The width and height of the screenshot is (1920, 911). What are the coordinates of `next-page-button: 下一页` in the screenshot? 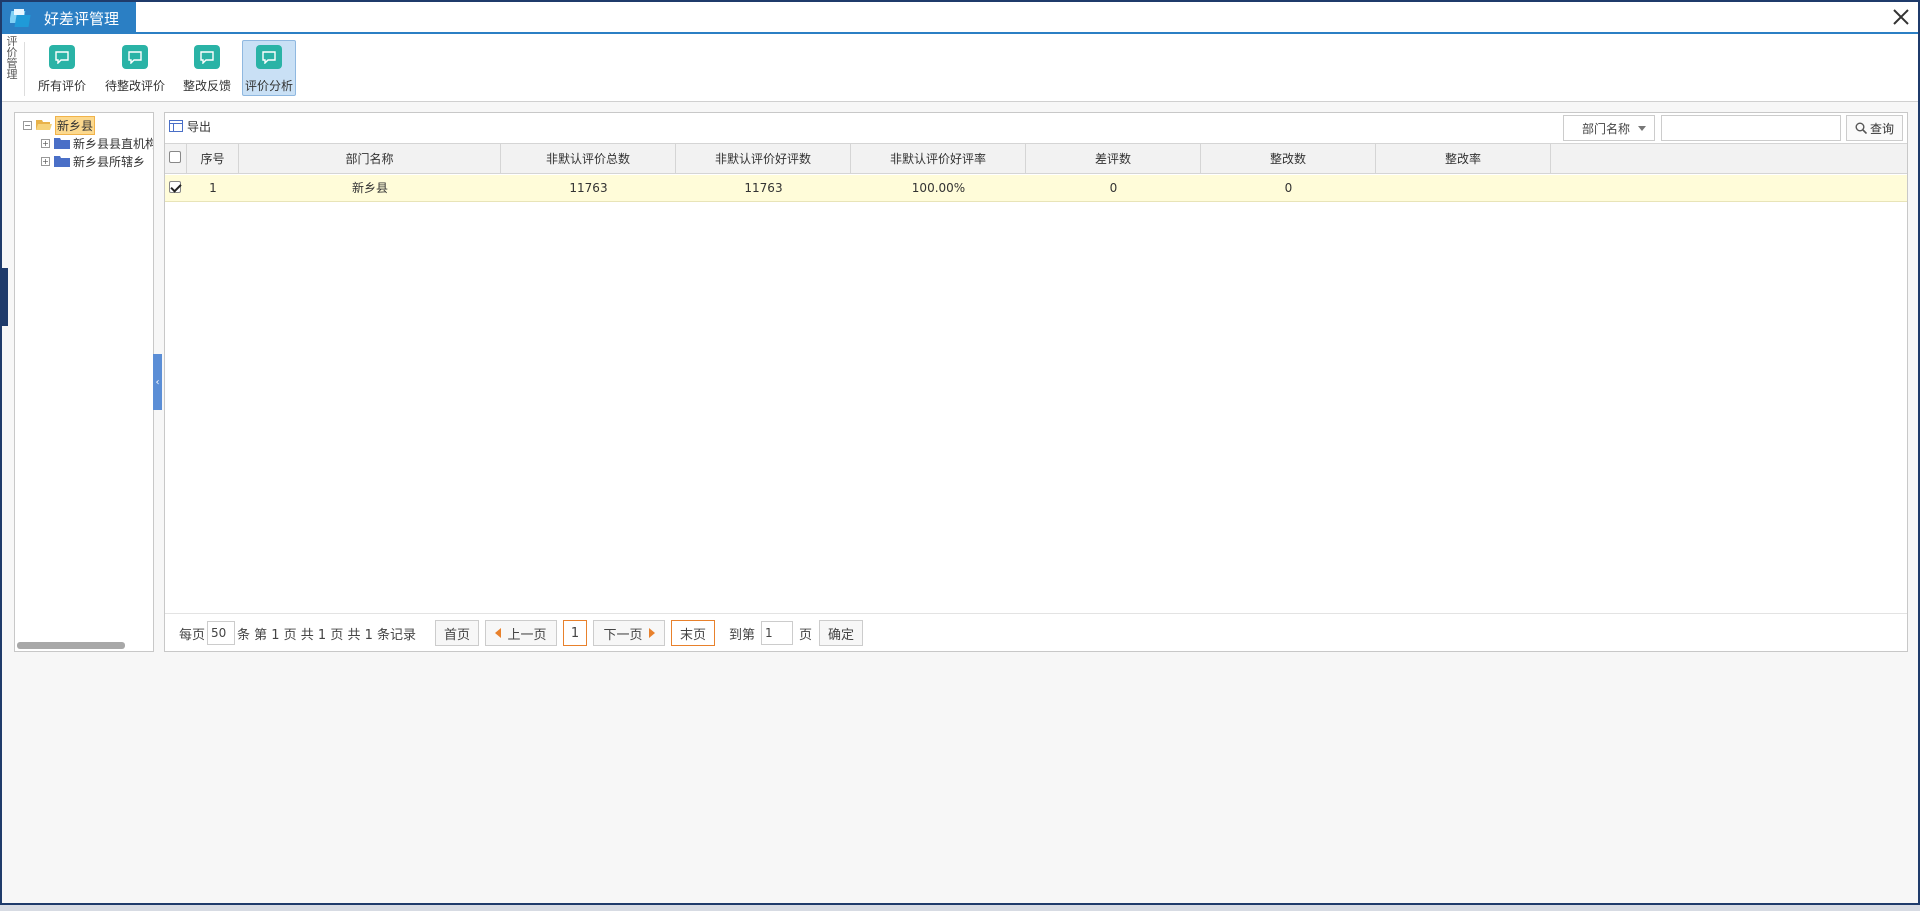 It's located at (629, 633).